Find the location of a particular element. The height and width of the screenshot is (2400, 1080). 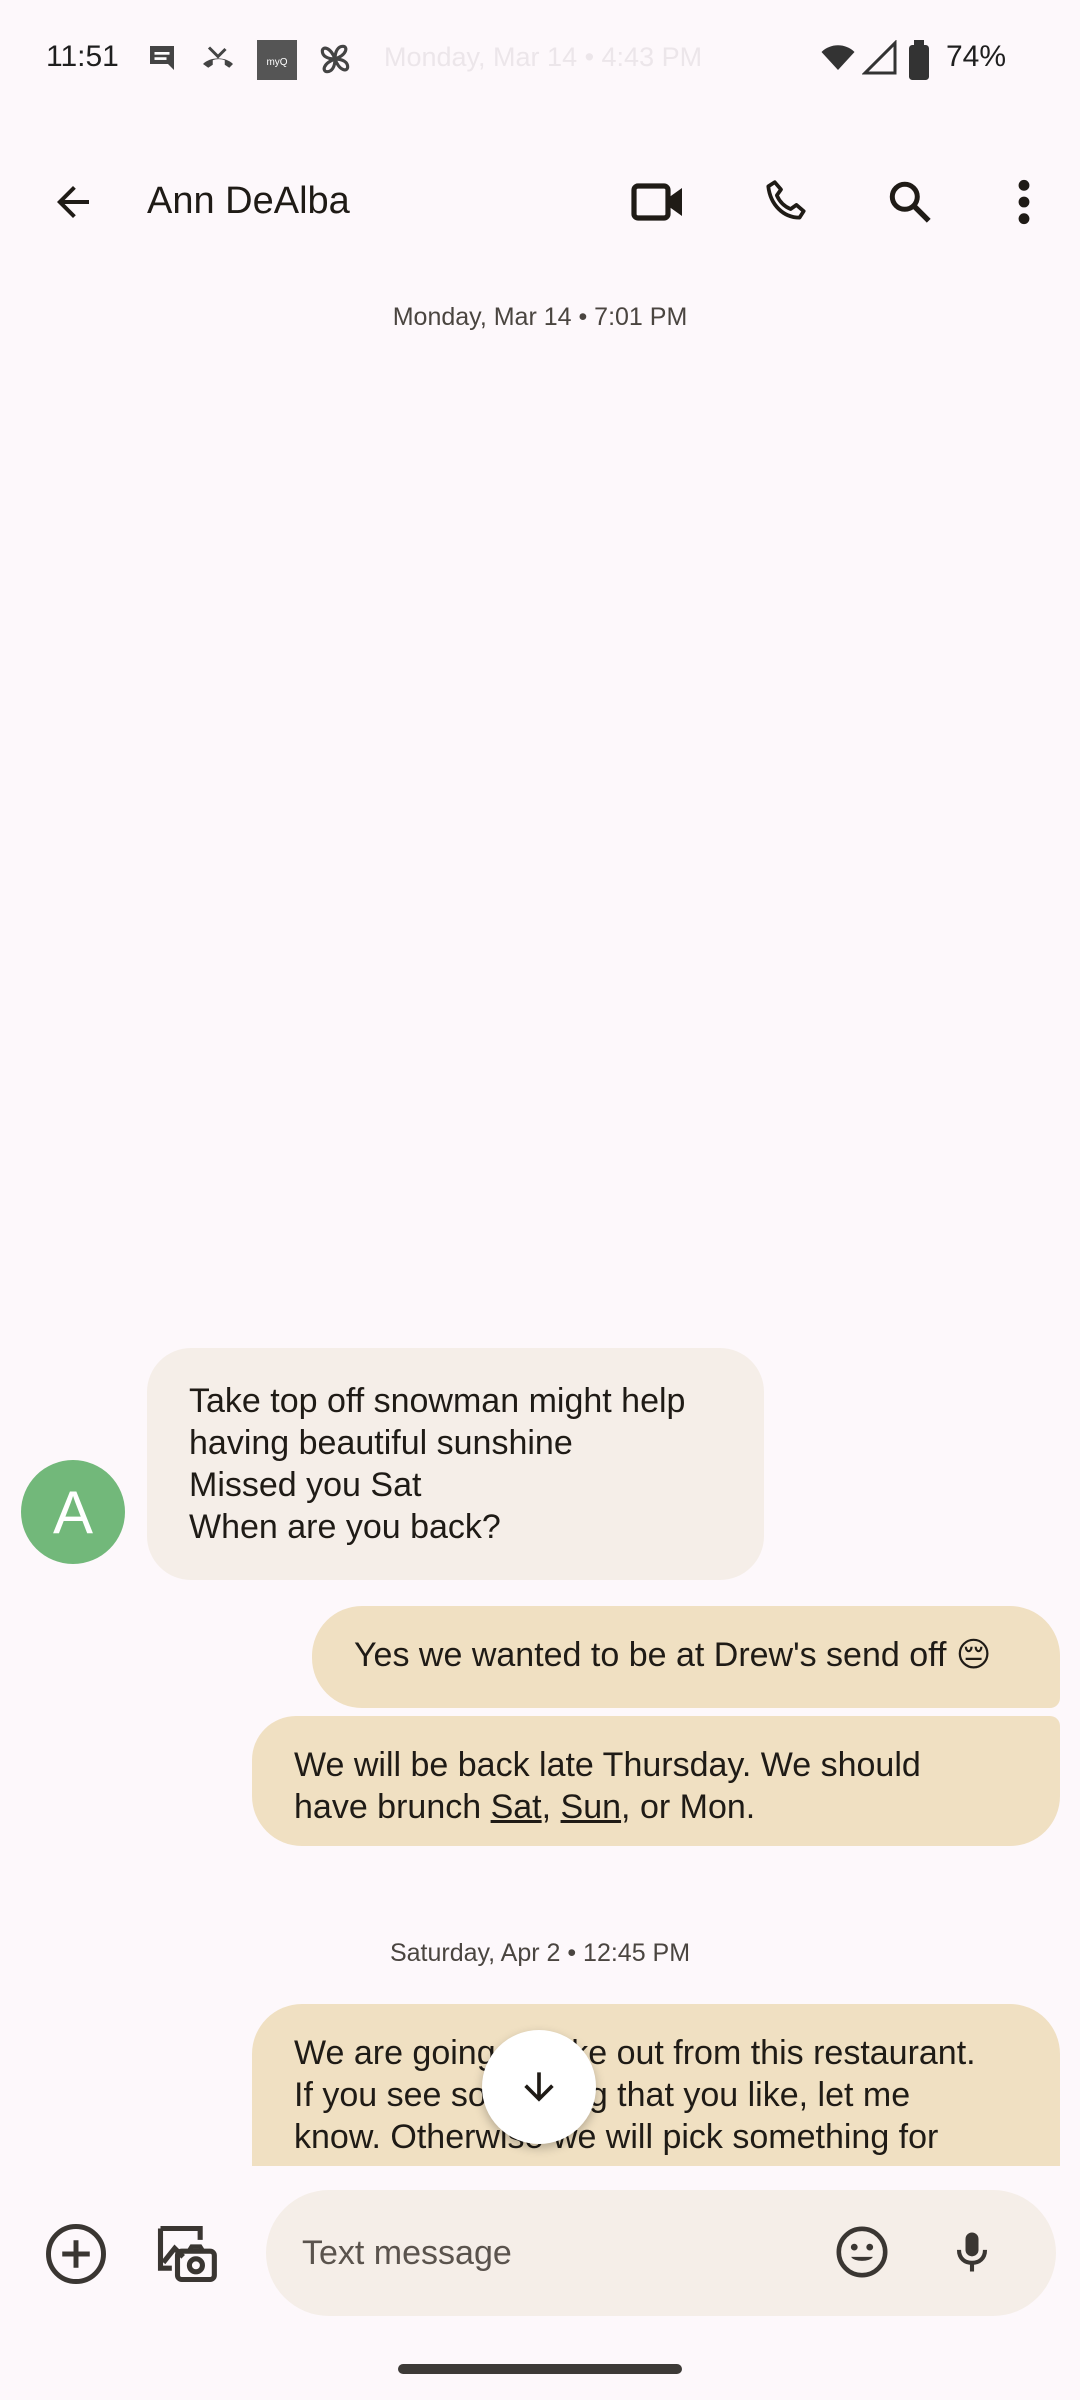

back-button is located at coordinates (73, 202).